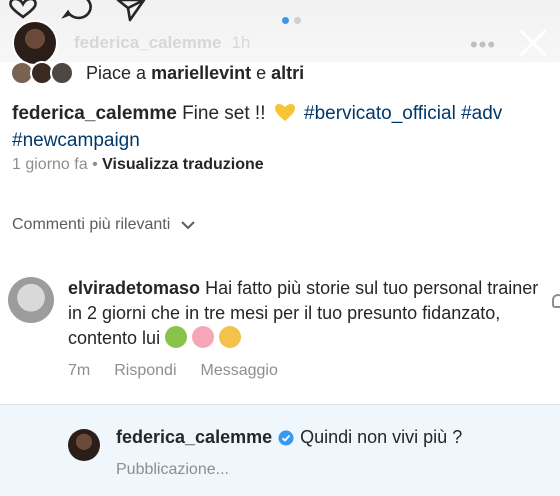  I want to click on post-meta: 1 giorno fa • Visualizza traduzione, so click(138, 165).